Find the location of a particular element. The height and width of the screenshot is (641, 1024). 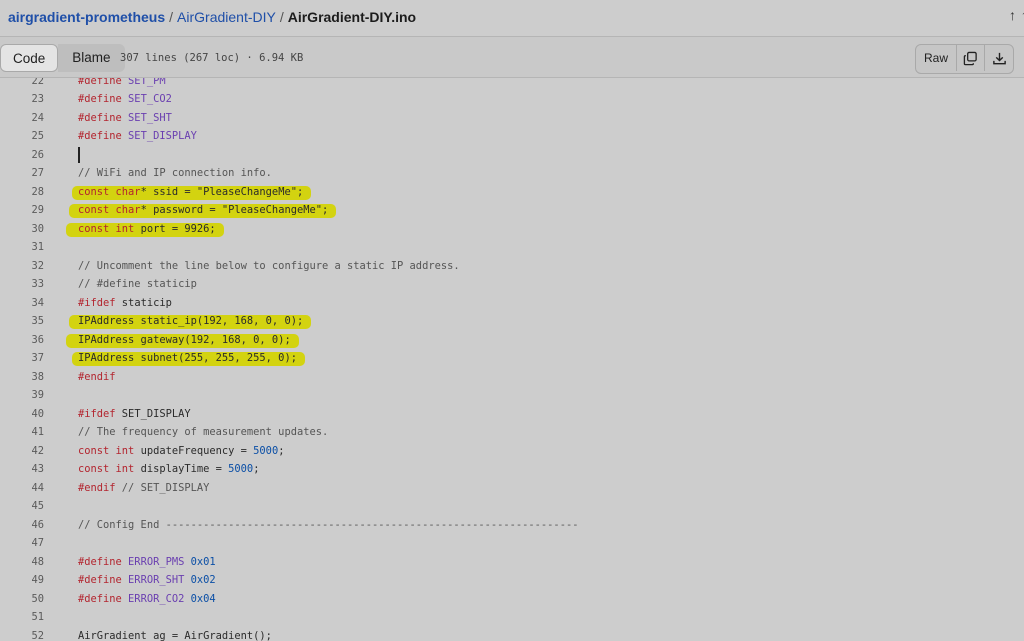

copy-button is located at coordinates (971, 58).